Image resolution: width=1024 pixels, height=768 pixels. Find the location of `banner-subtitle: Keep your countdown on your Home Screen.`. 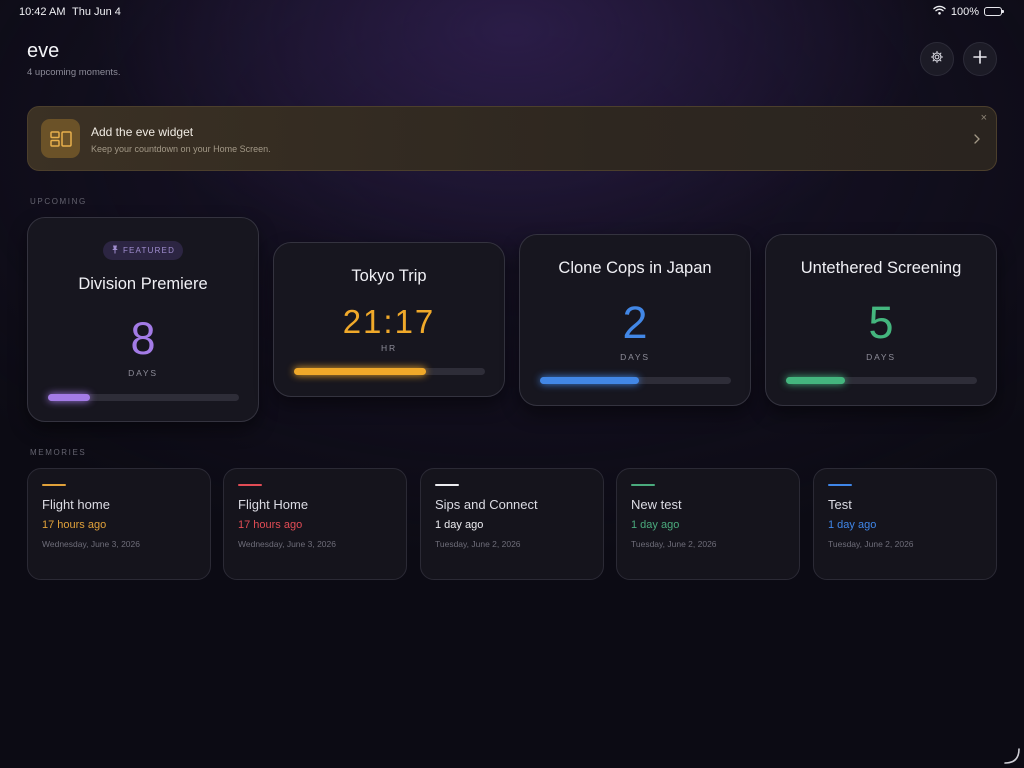

banner-subtitle: Keep your countdown on your Home Screen. is located at coordinates (181, 149).